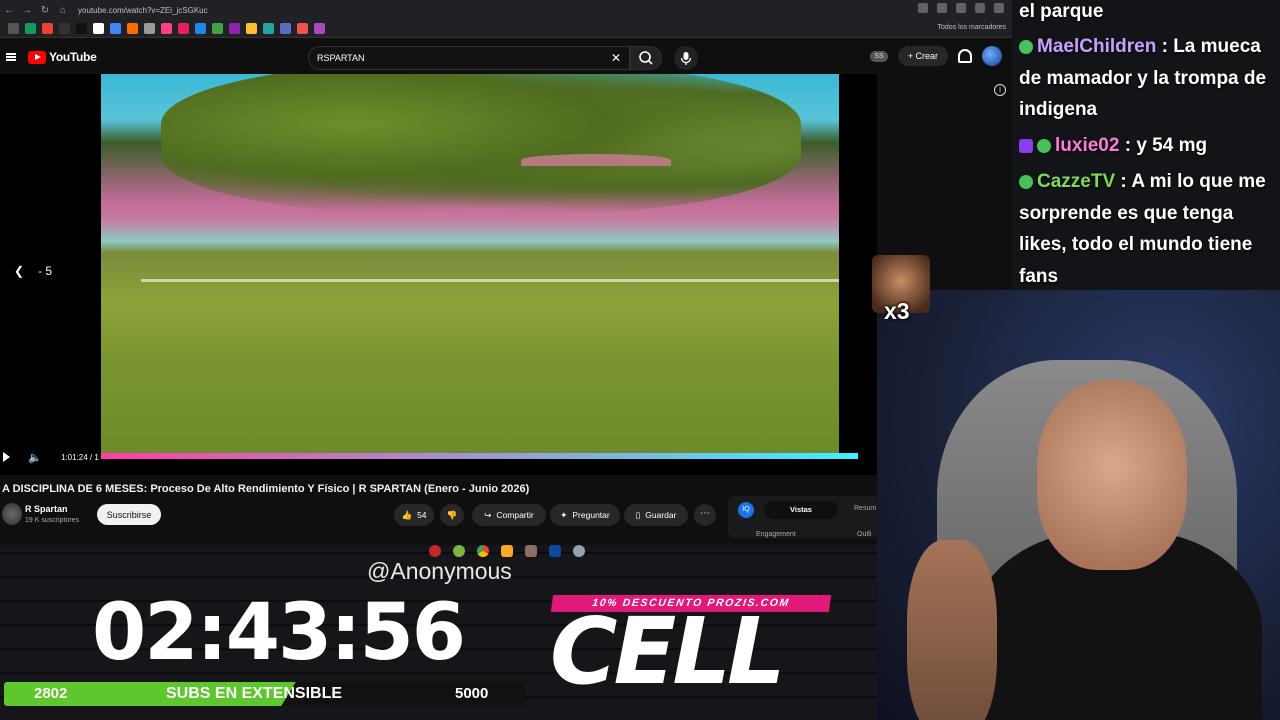  What do you see at coordinates (668, 651) in the screenshot?
I see `sponsor-logo: CELL` at bounding box center [668, 651].